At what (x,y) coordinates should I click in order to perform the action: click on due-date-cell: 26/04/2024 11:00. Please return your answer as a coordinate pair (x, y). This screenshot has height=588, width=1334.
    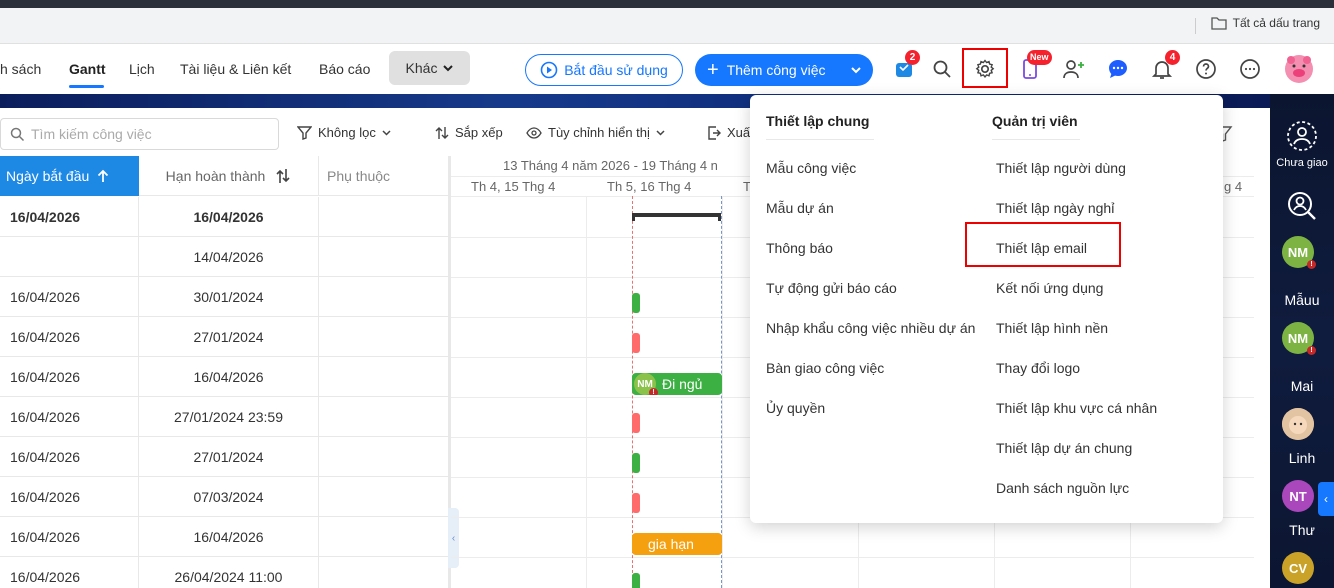
    Looking at the image, I should click on (229, 572).